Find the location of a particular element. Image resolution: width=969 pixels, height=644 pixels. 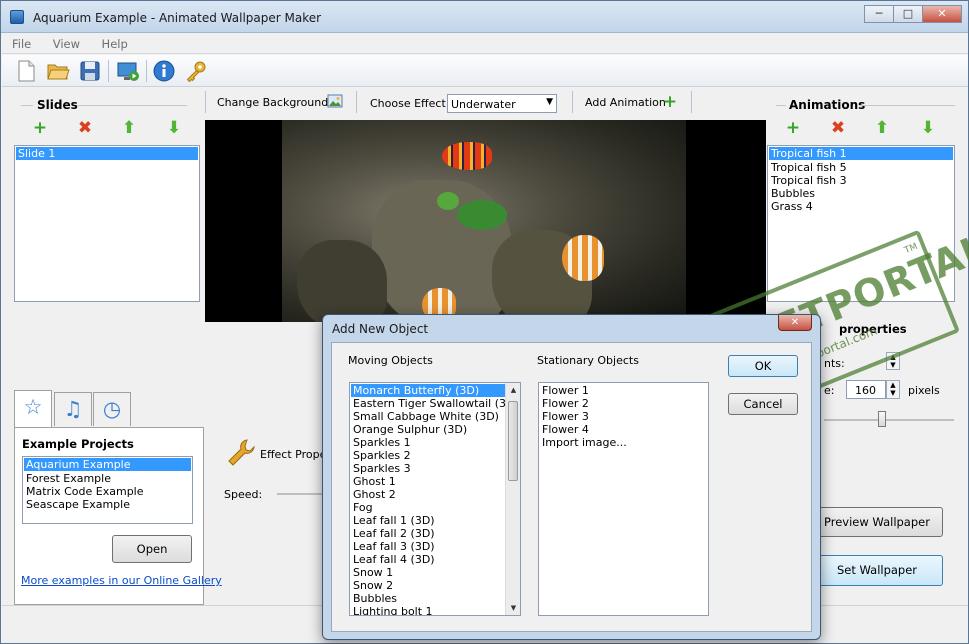

picture-icon is located at coordinates (335, 102).